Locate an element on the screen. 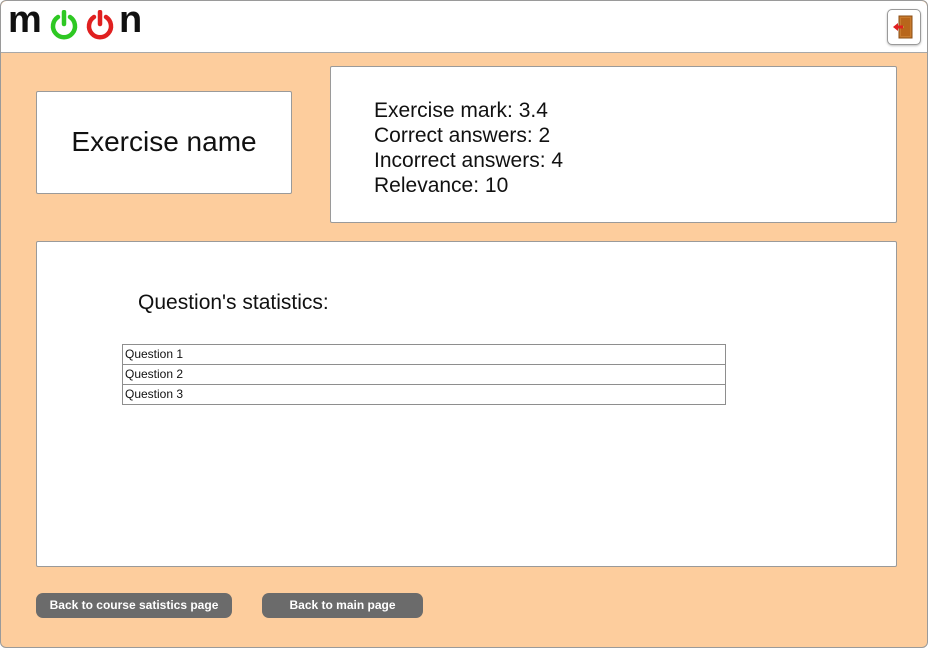  table-row: Question 1 is located at coordinates (424, 355).